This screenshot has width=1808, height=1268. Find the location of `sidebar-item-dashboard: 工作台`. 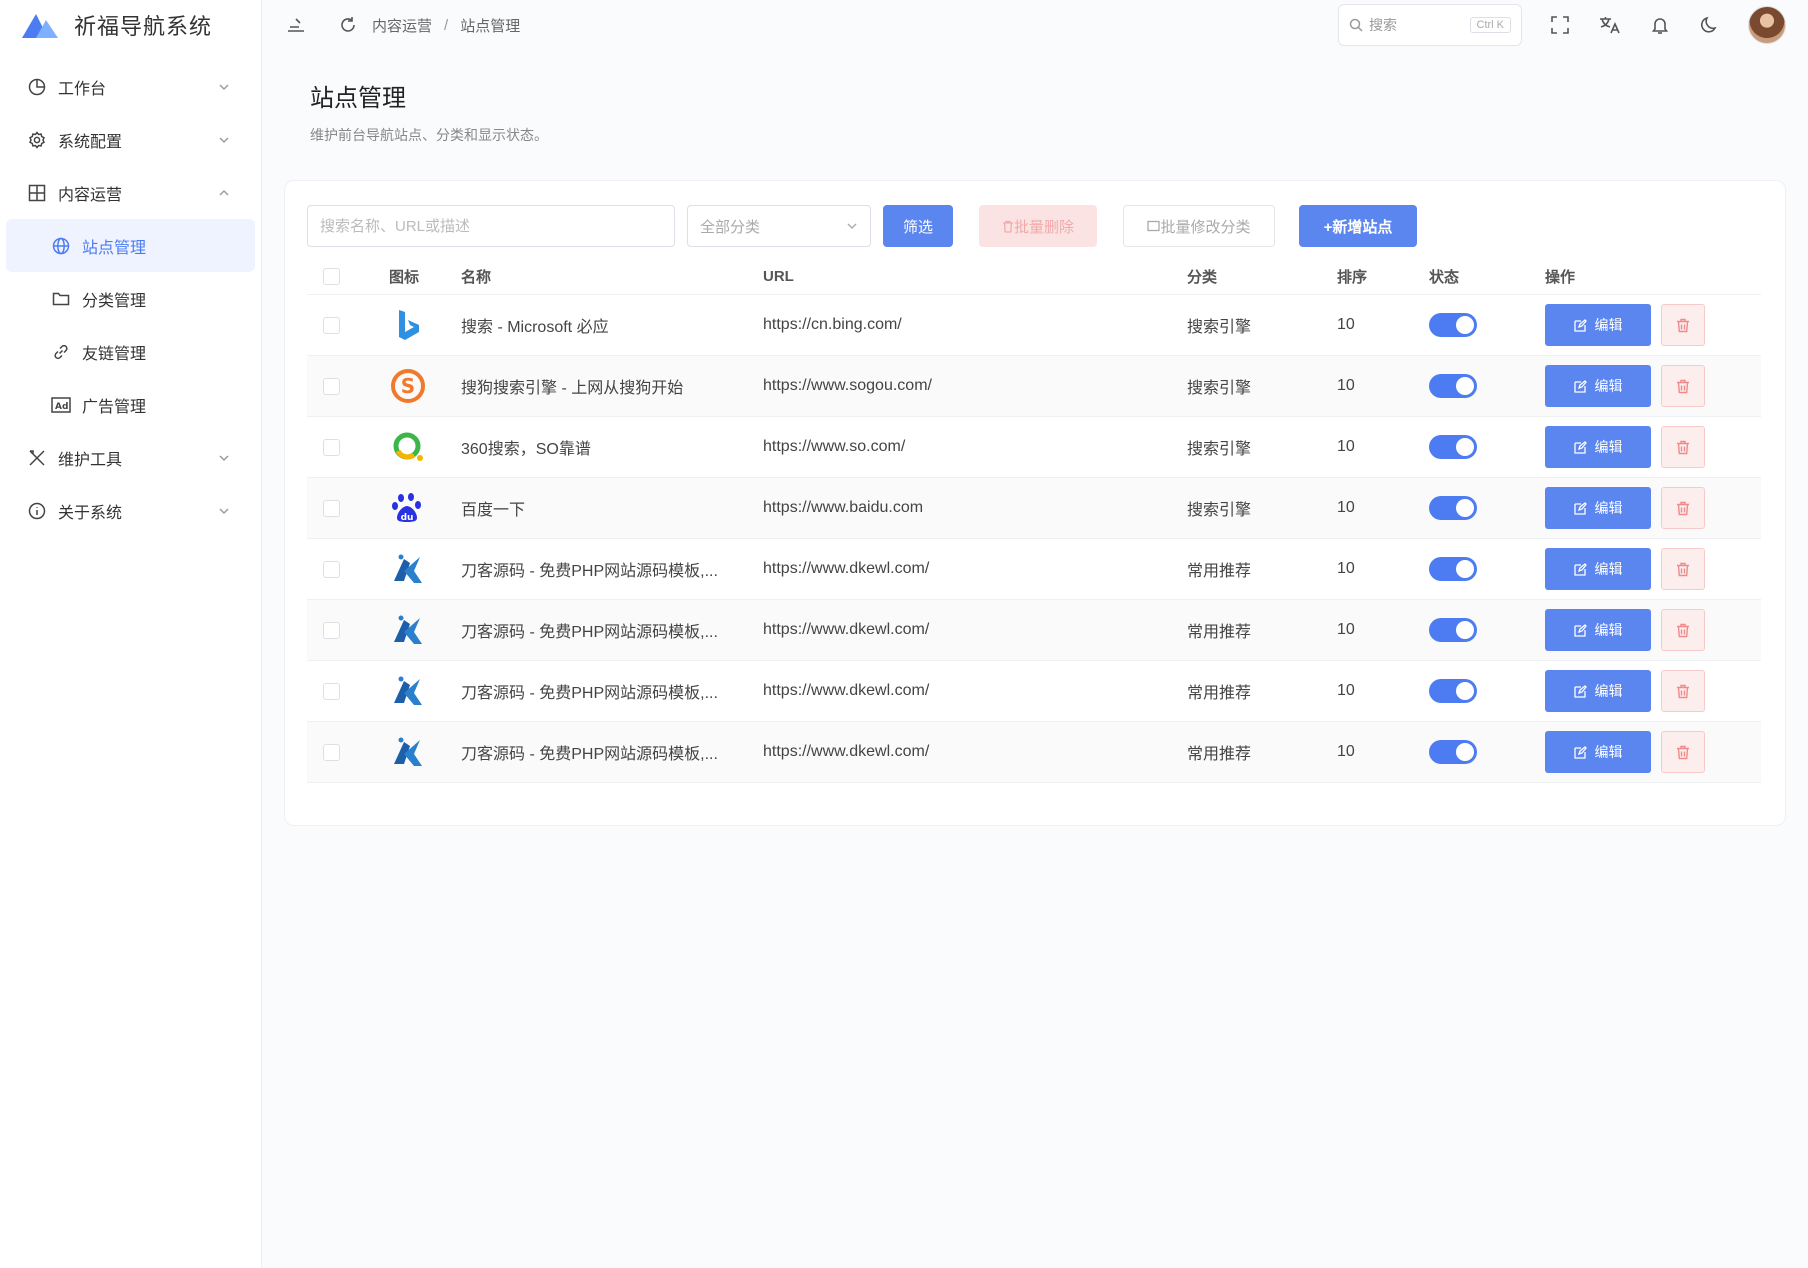

sidebar-item-dashboard: 工作台 is located at coordinates (130, 86).